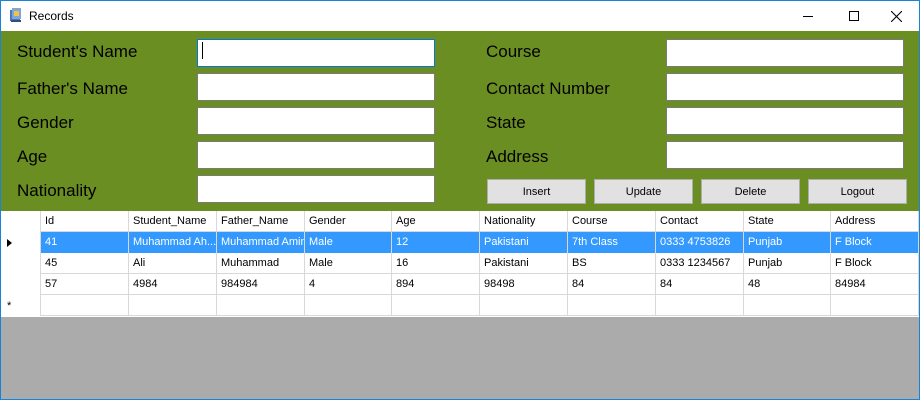  I want to click on cell-gender, so click(348, 305).